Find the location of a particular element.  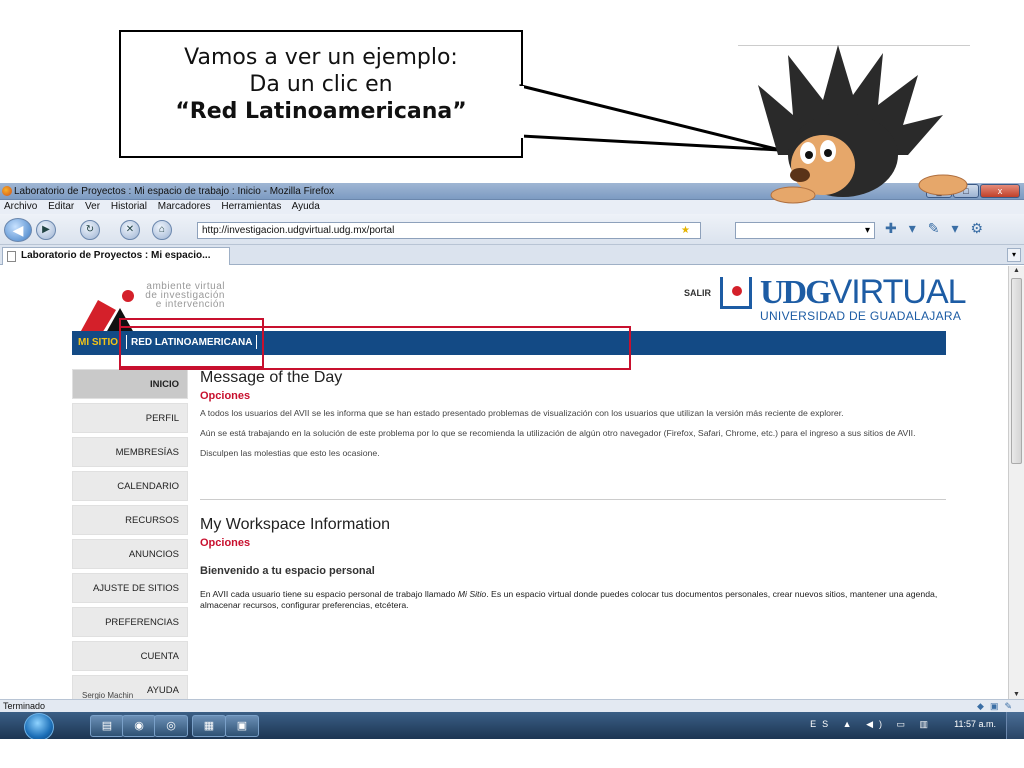

show-desktop-button is located at coordinates (1015, 725).